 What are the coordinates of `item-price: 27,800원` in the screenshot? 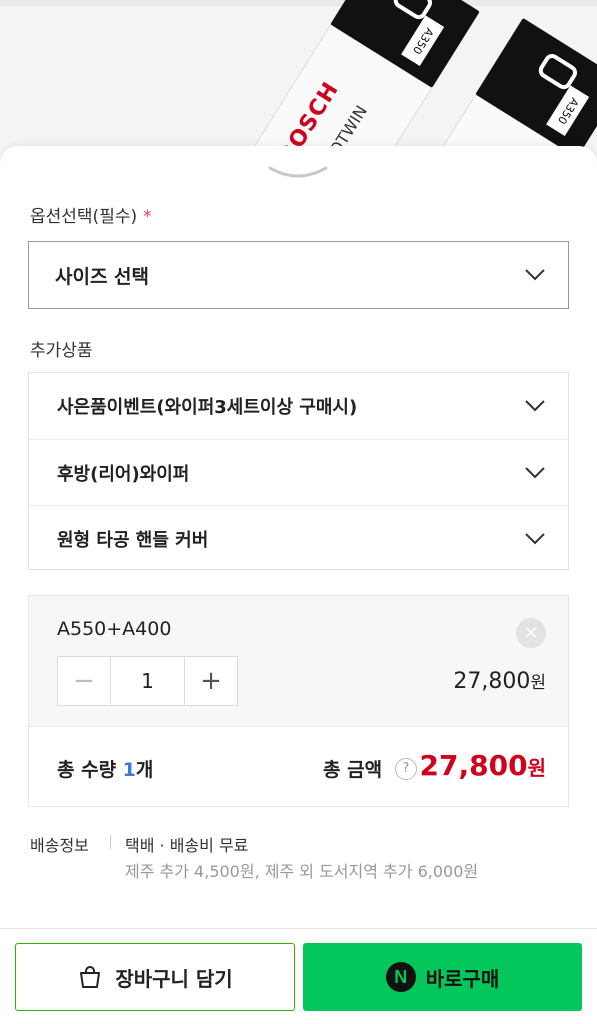 It's located at (499, 681).